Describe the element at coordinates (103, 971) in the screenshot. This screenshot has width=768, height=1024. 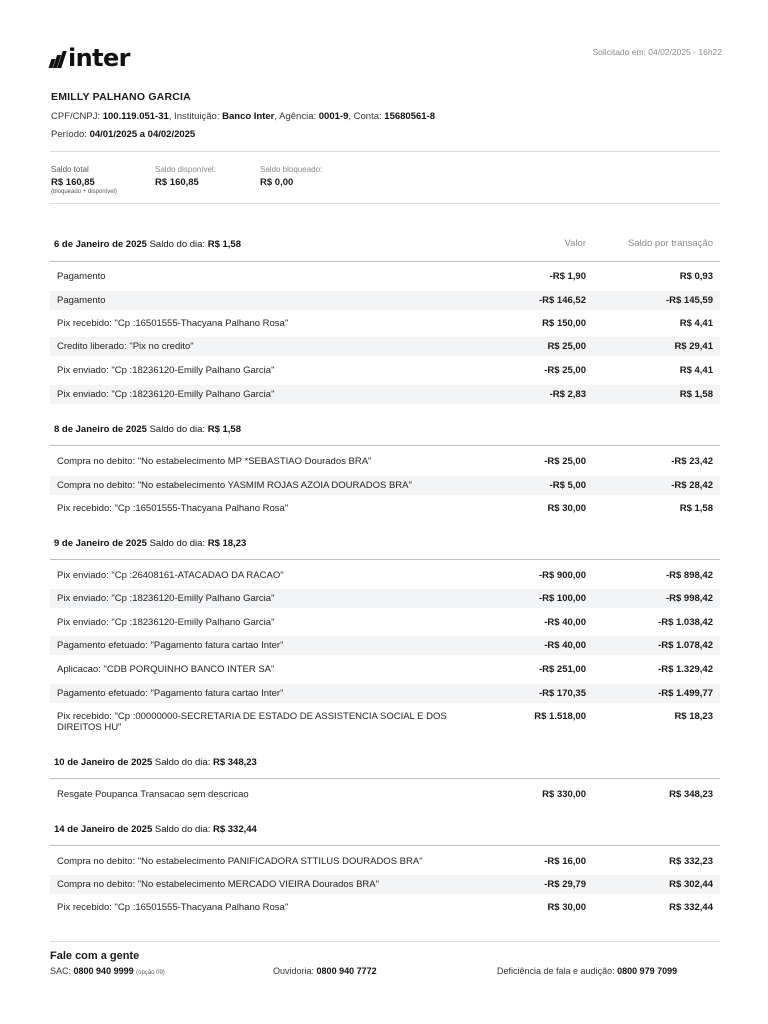
I see `sac-number: 0800 940 9999` at that location.